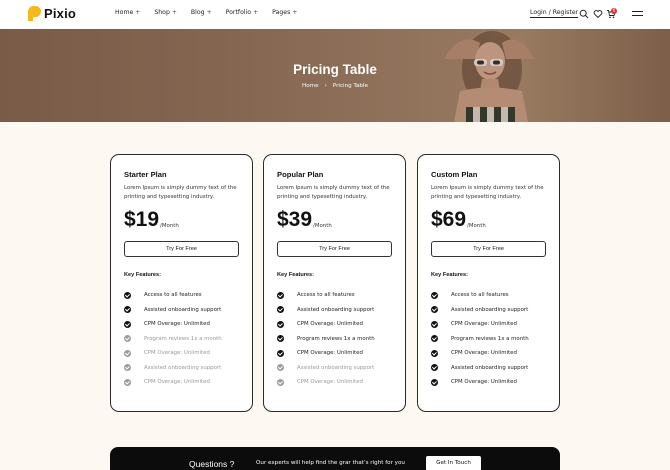 This screenshot has height=470, width=670. What do you see at coordinates (124, 12) in the screenshot?
I see `nav-label: Home` at bounding box center [124, 12].